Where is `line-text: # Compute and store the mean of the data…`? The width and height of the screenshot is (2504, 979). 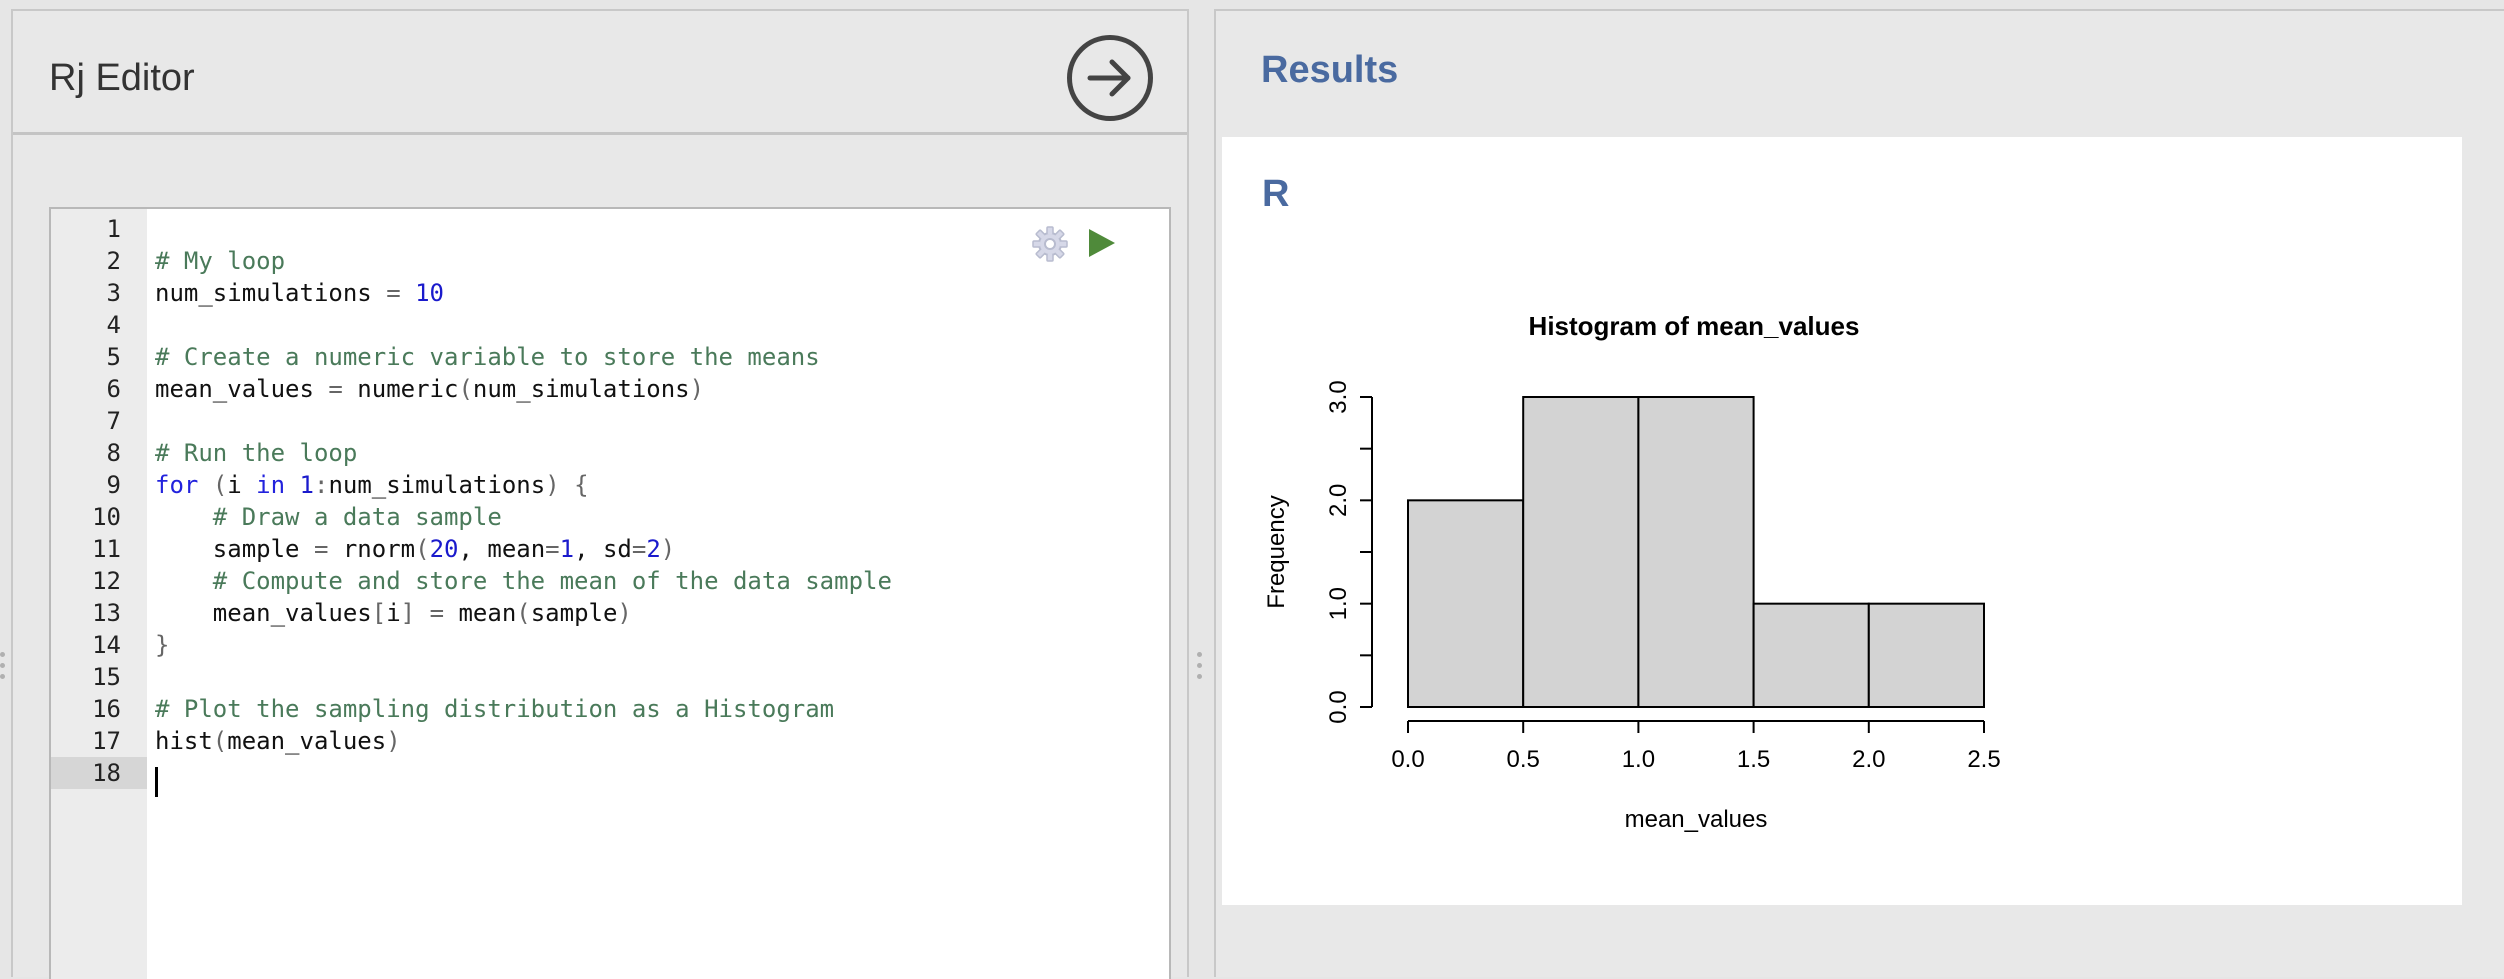
line-text: # Compute and store the mean of the data… is located at coordinates (552, 581).